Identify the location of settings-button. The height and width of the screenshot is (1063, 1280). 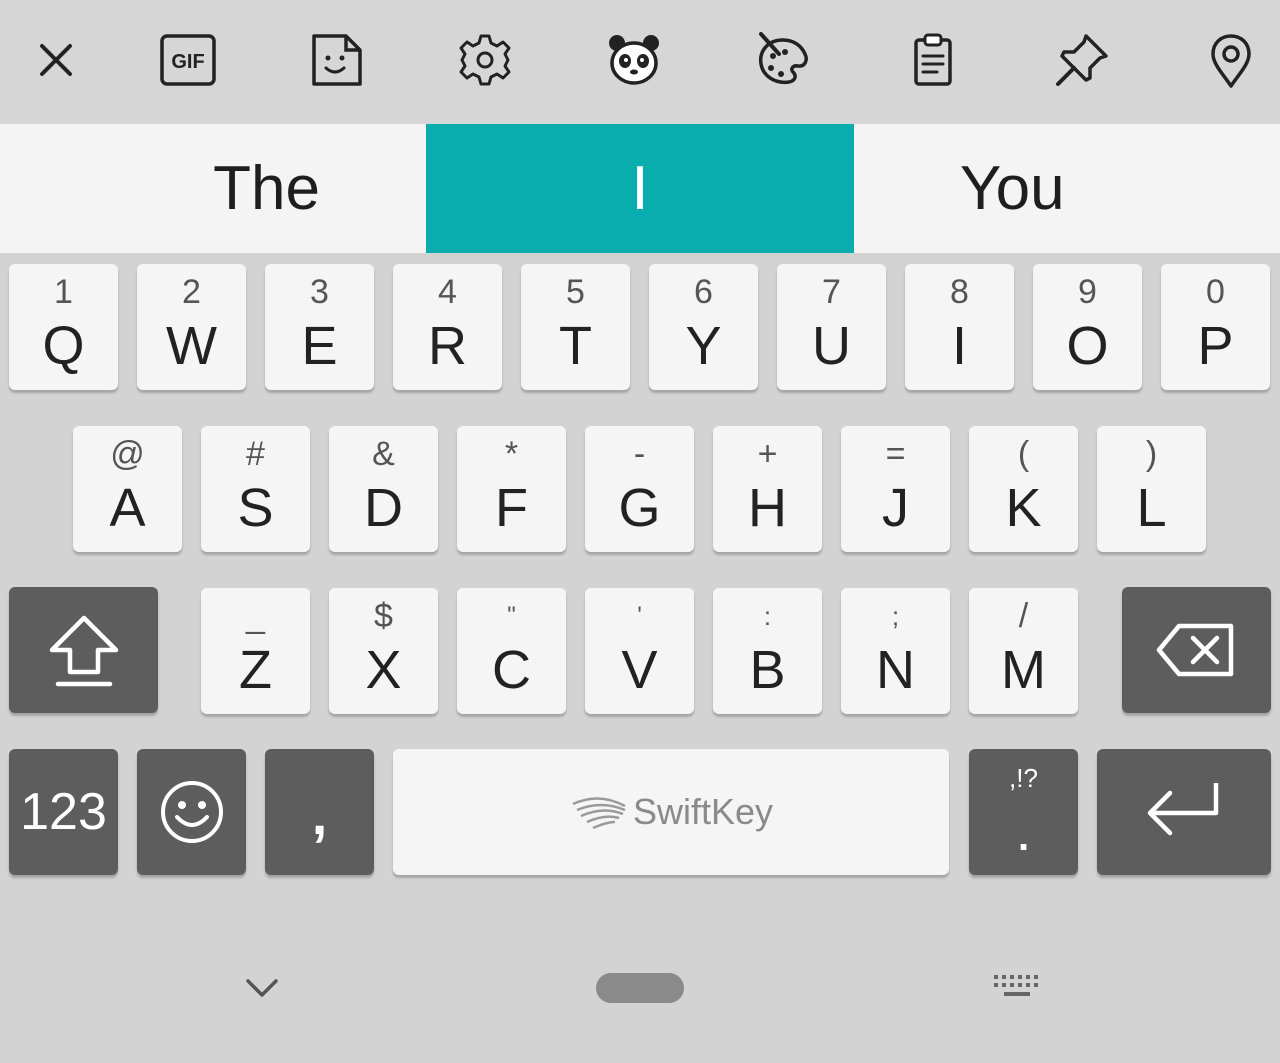
(485, 60).